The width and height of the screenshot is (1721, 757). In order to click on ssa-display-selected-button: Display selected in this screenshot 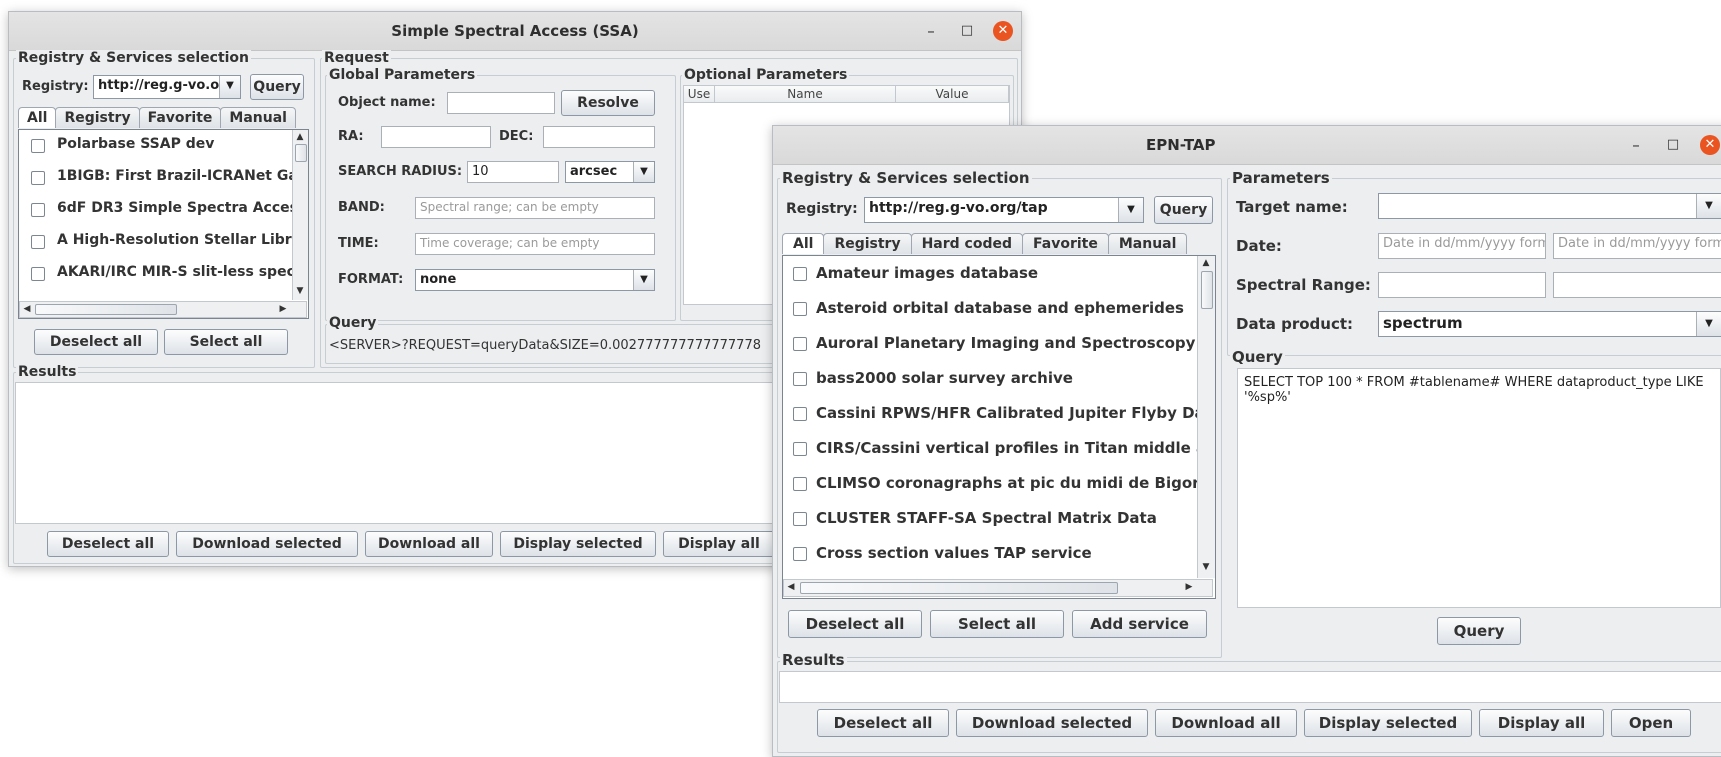, I will do `click(578, 544)`.